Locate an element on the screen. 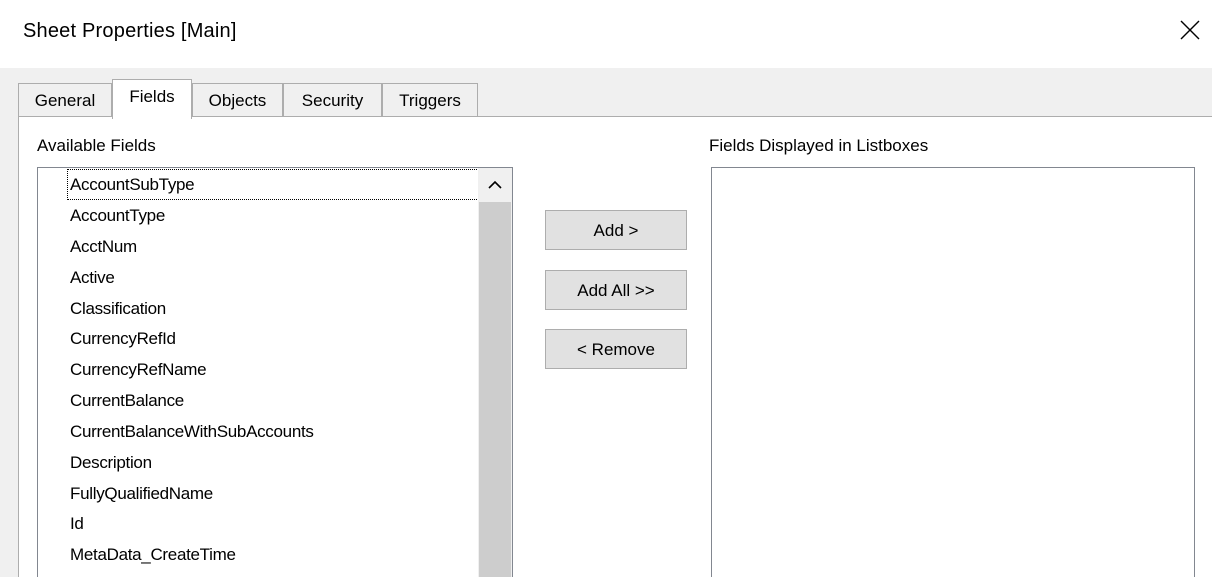  list-item: AccountType is located at coordinates (117, 215).